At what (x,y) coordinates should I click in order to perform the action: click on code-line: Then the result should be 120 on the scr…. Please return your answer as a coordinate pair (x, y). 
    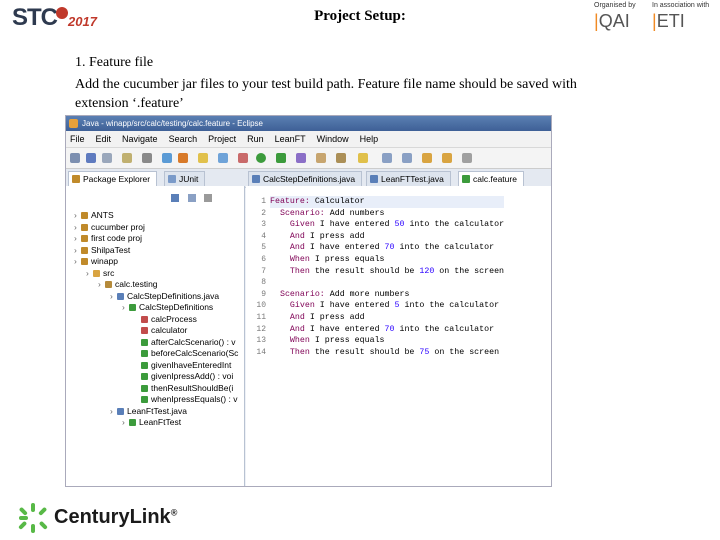
    Looking at the image, I should click on (397, 271).